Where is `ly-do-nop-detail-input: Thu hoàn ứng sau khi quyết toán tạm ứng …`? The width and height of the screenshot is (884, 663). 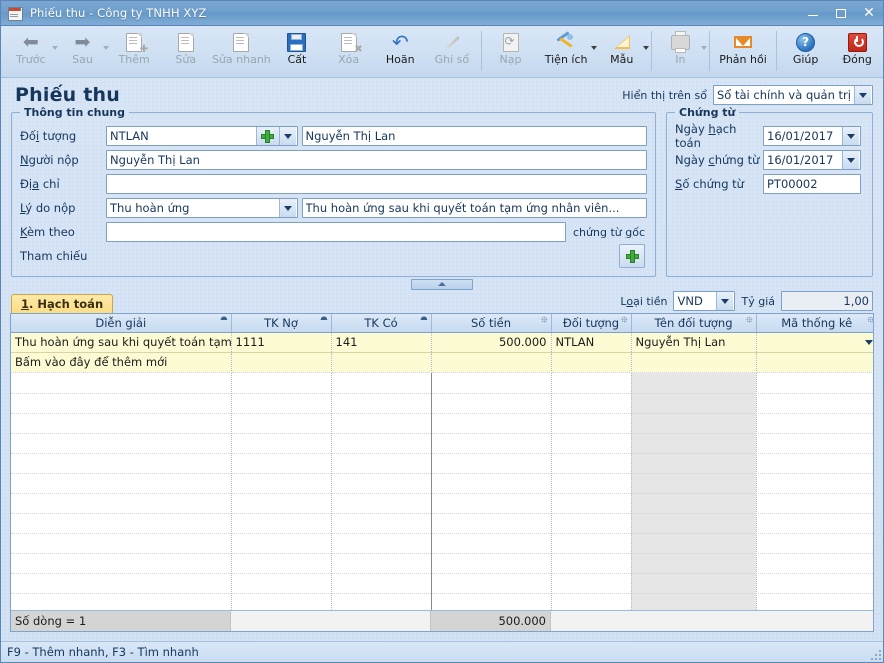
ly-do-nop-detail-input: Thu hoàn ứng sau khi quyết toán tạm ứng … is located at coordinates (474, 208).